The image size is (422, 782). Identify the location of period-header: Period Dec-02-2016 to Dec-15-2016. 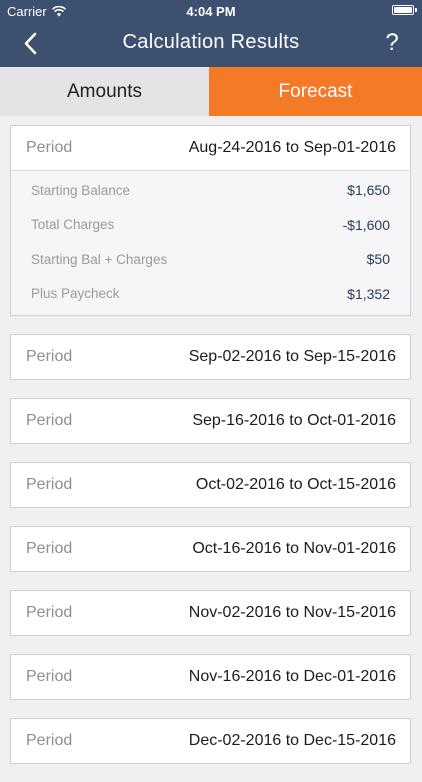
(210, 741).